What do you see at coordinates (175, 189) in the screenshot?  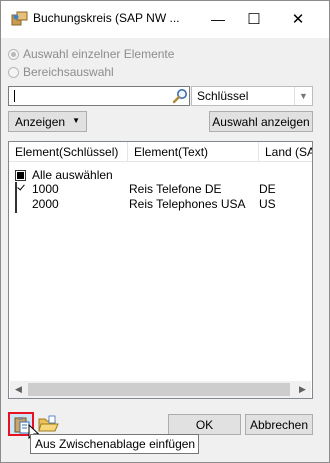 I see `row-text: Reis Telefone DE` at bounding box center [175, 189].